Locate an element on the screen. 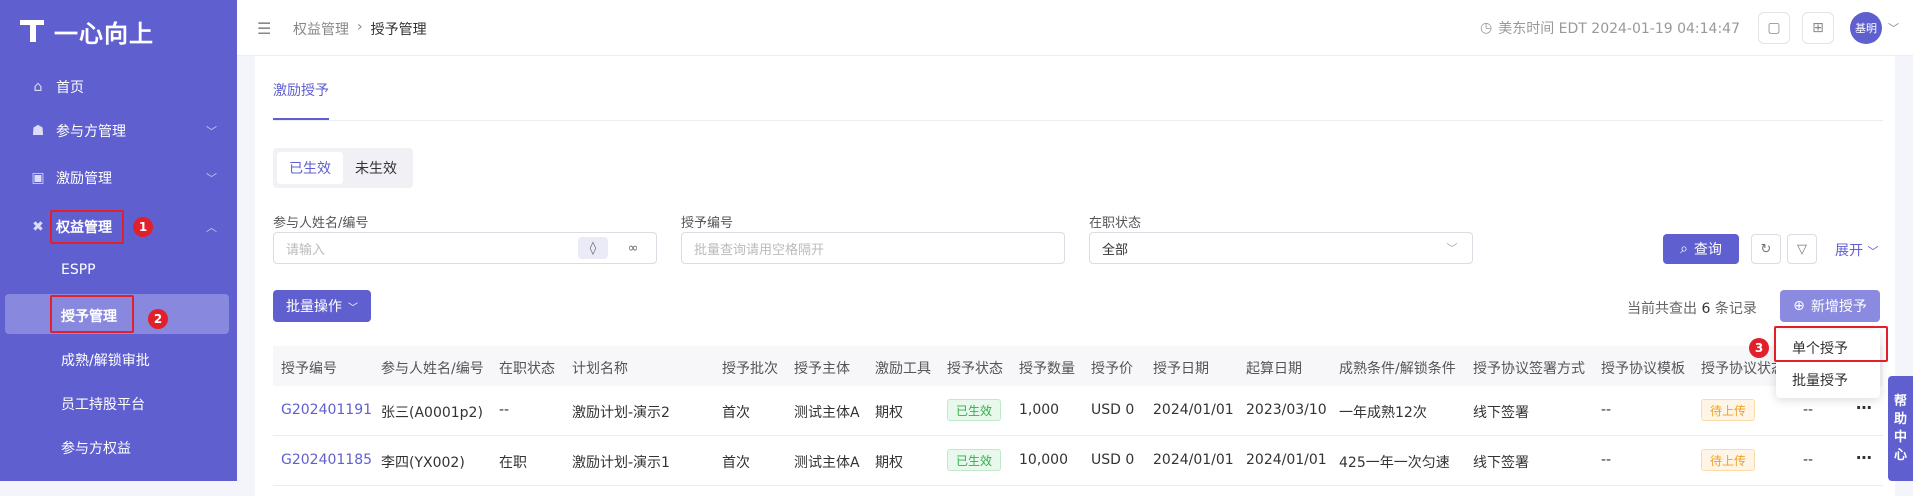 The image size is (1913, 496). column-header: 授予主体 is located at coordinates (822, 369).